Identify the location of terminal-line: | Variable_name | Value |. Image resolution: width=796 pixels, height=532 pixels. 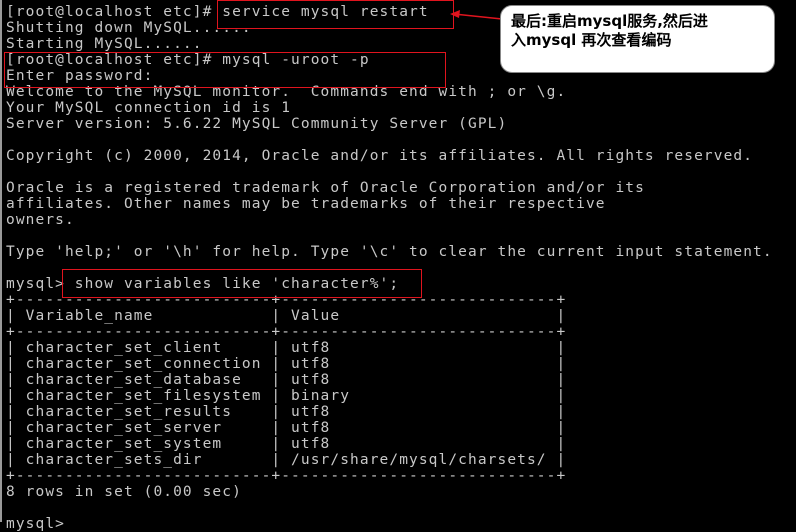
(286, 316).